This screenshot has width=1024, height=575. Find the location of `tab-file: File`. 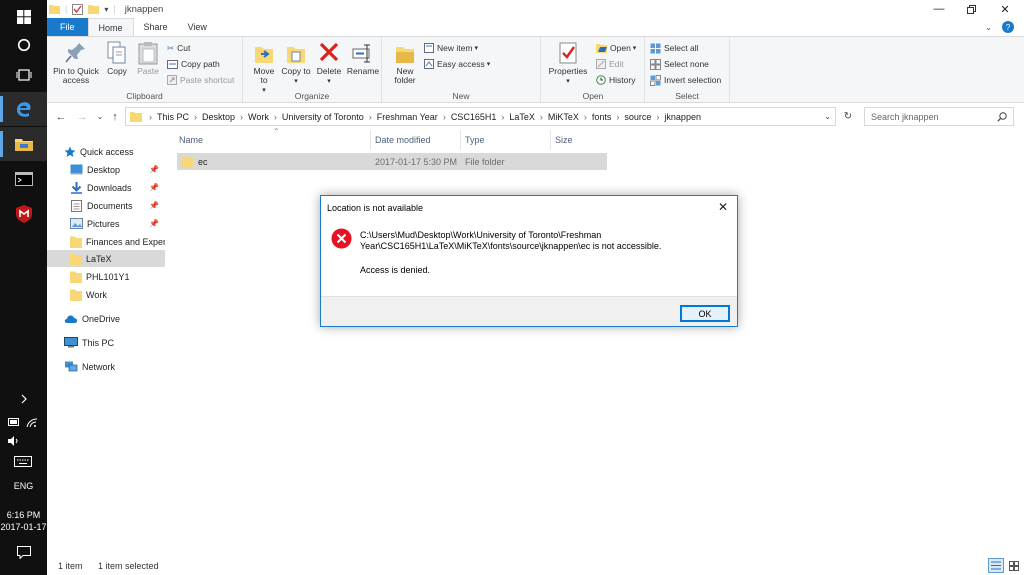

tab-file: File is located at coordinates (67, 27).